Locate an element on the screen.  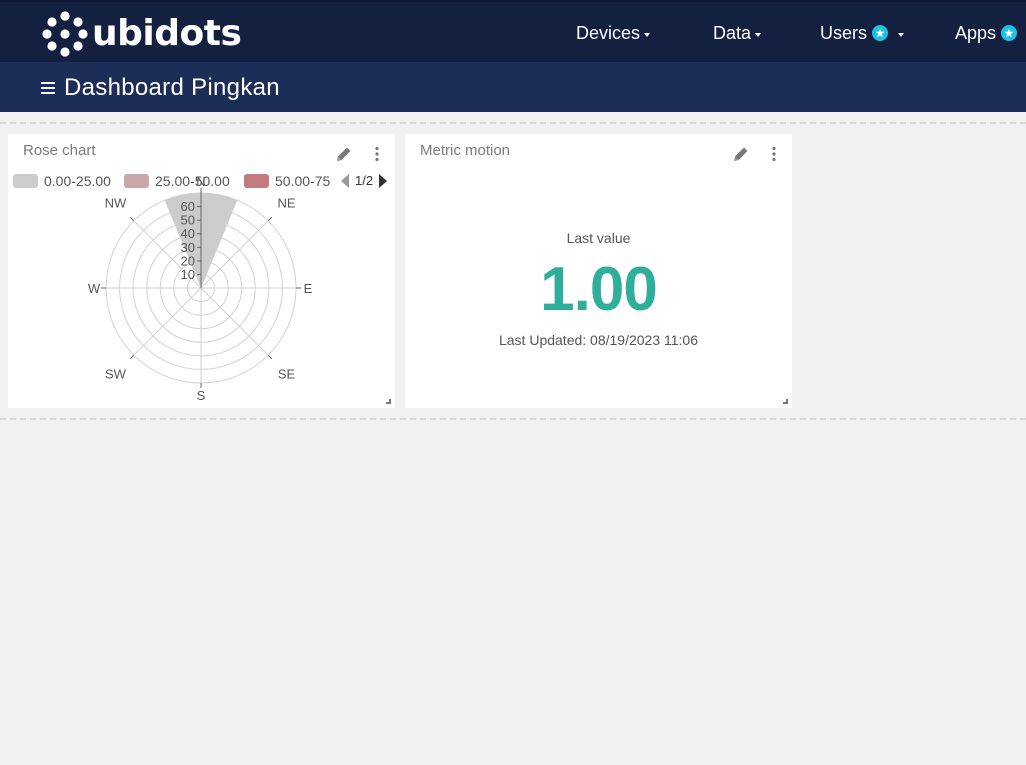
direction-label: W is located at coordinates (94, 288).